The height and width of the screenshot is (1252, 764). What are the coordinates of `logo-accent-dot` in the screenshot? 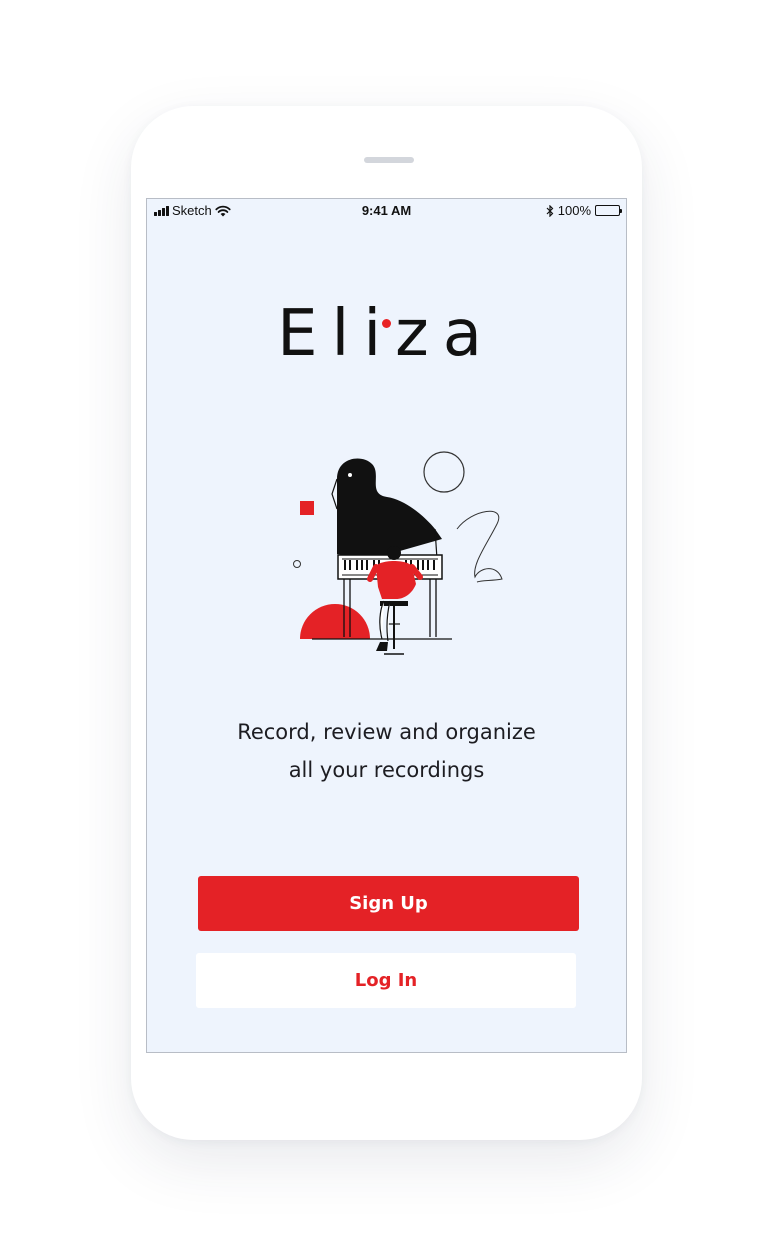 It's located at (386, 323).